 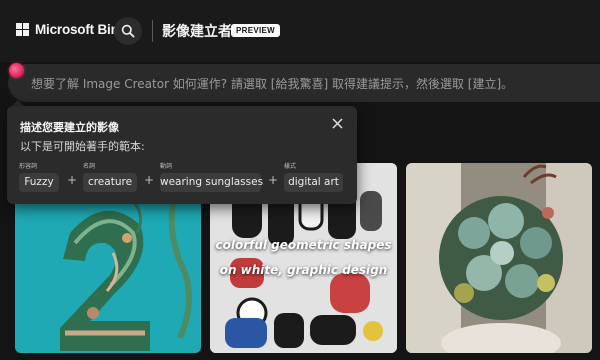 I want to click on tooltip-close-button, so click(x=337, y=123).